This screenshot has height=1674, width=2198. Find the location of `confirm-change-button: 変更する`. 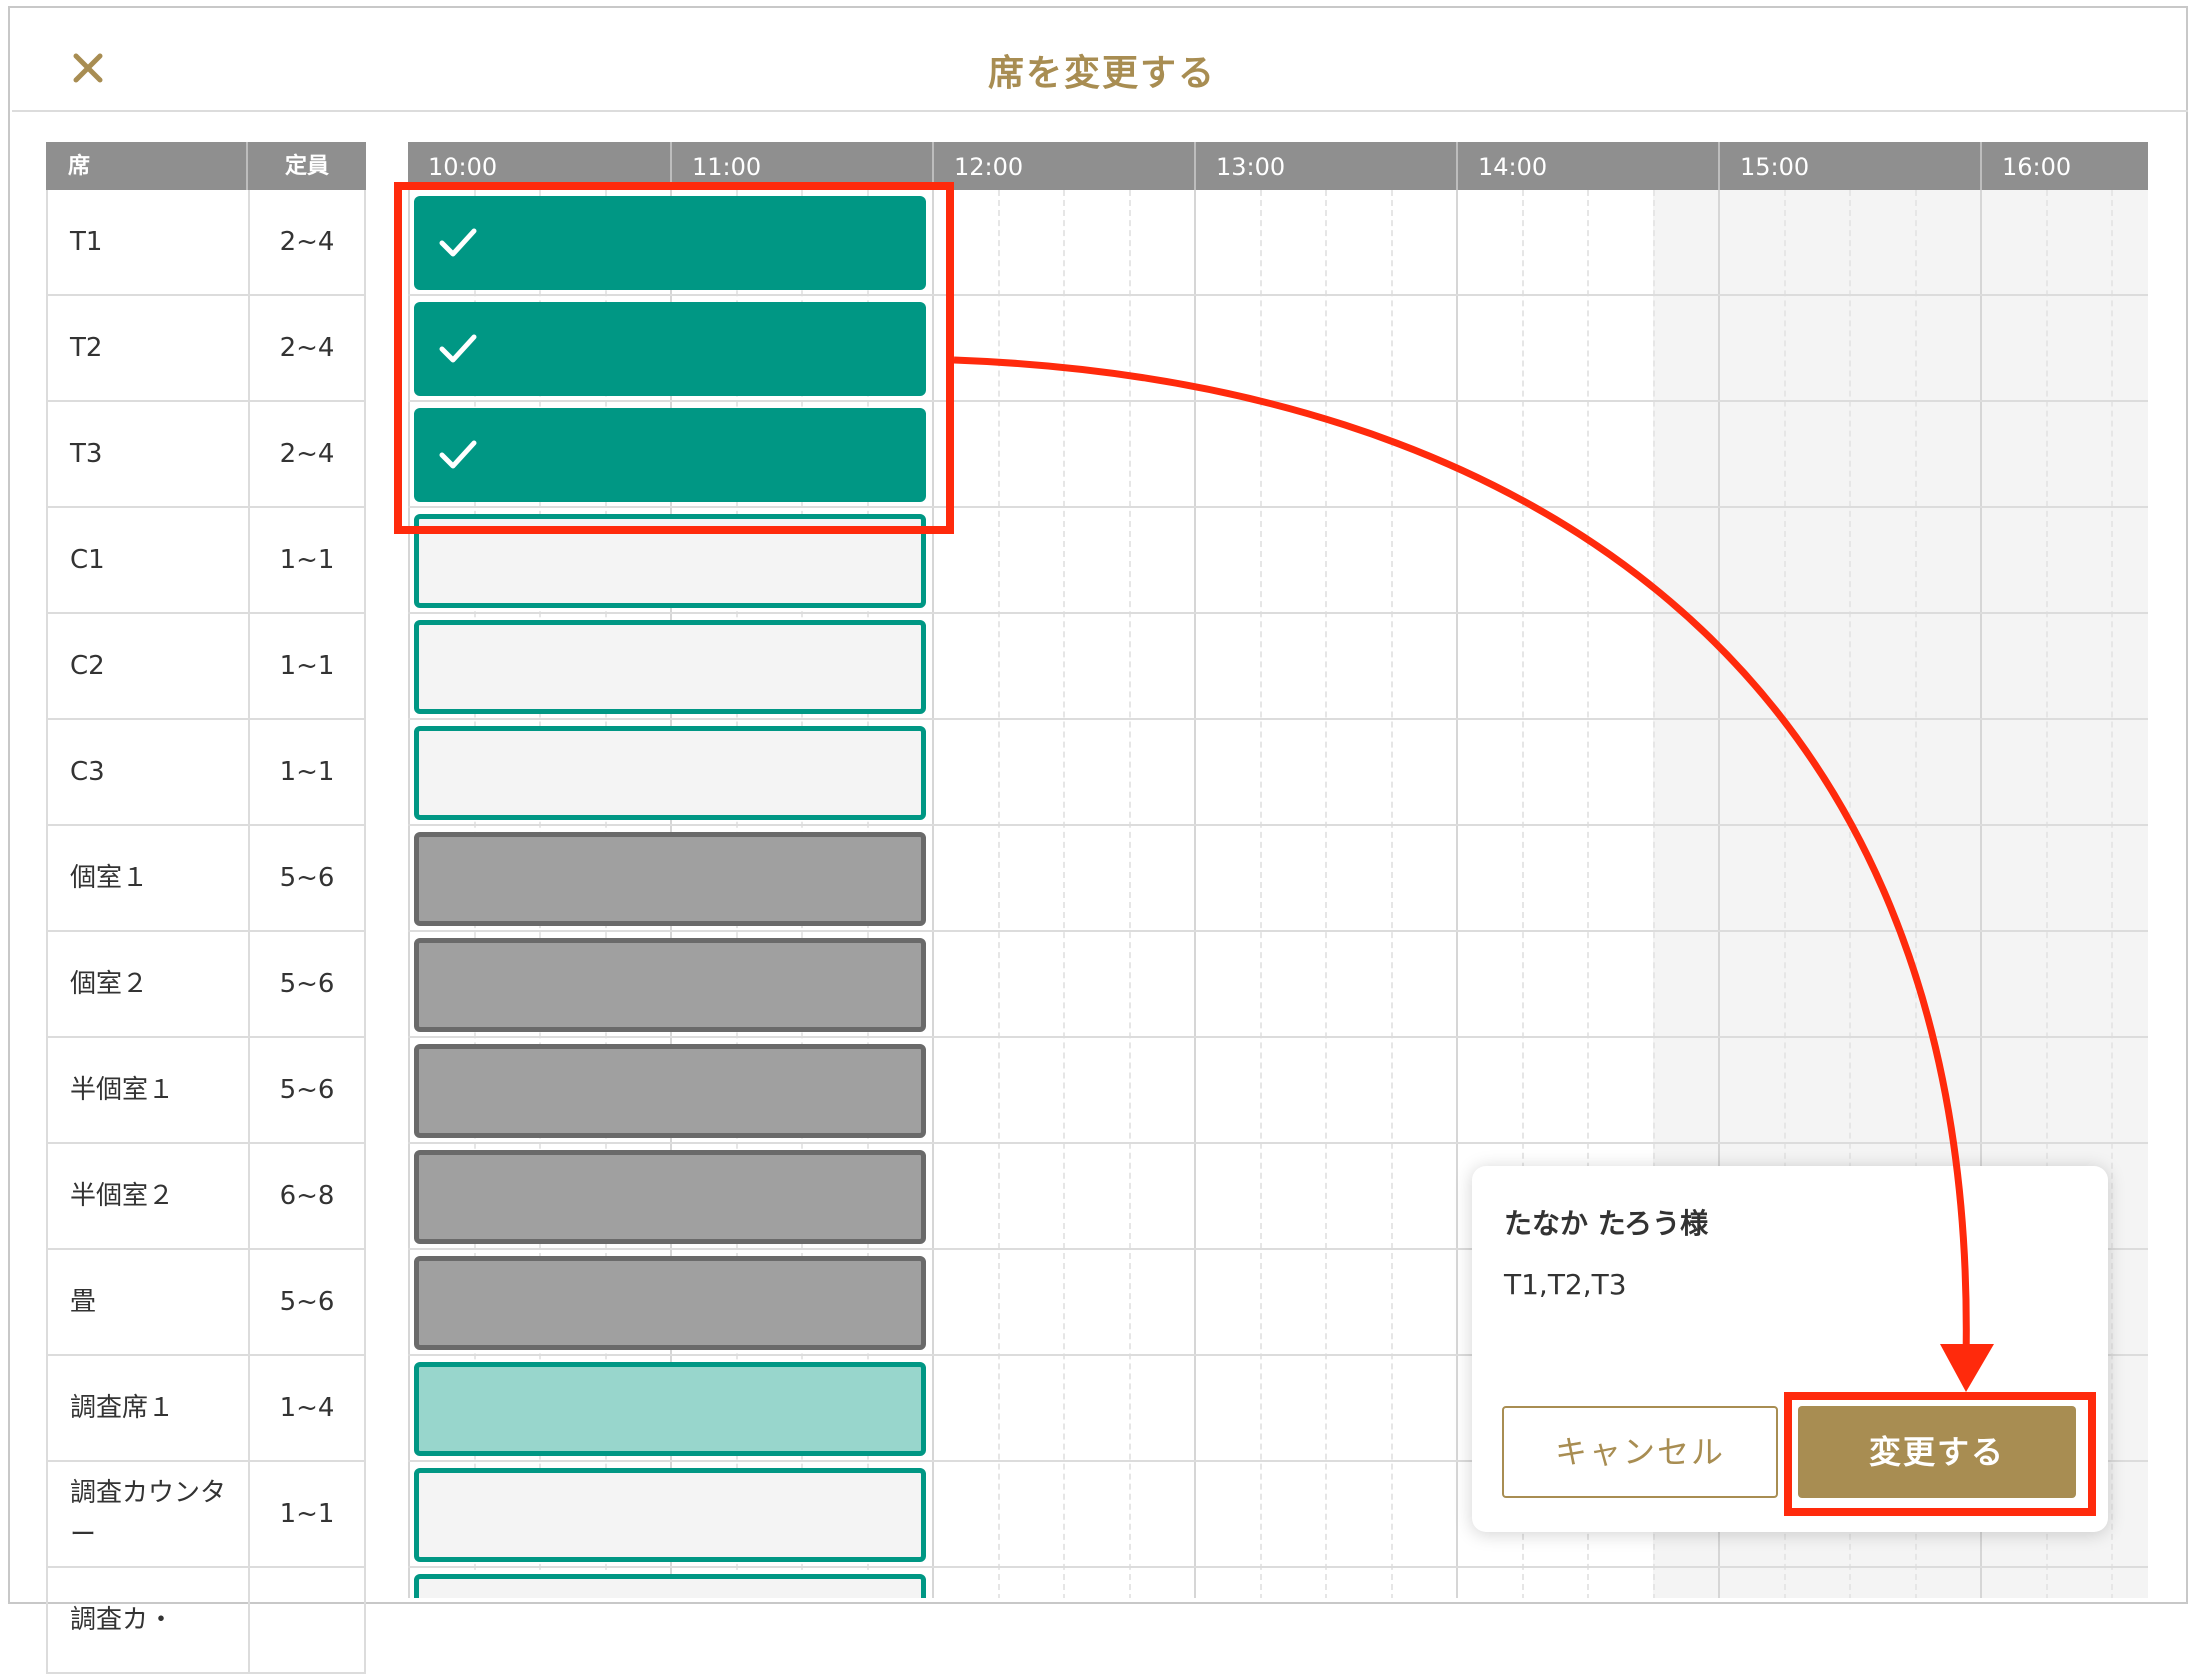

confirm-change-button: 変更する is located at coordinates (1937, 1452).